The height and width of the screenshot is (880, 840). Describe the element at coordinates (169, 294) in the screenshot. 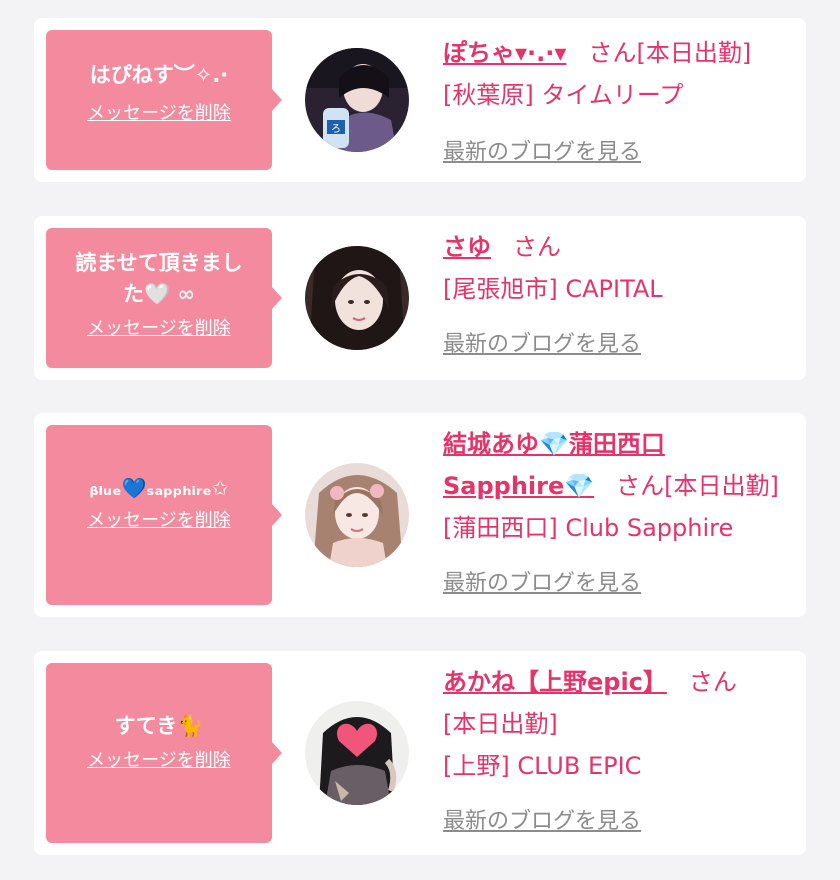

I see `white-heart-icon: 🤍 ∞` at that location.